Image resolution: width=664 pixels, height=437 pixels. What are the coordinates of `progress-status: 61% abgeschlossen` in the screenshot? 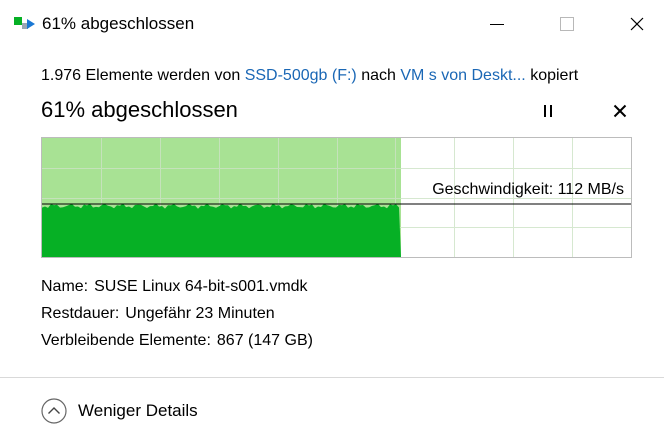 It's located at (139, 109).